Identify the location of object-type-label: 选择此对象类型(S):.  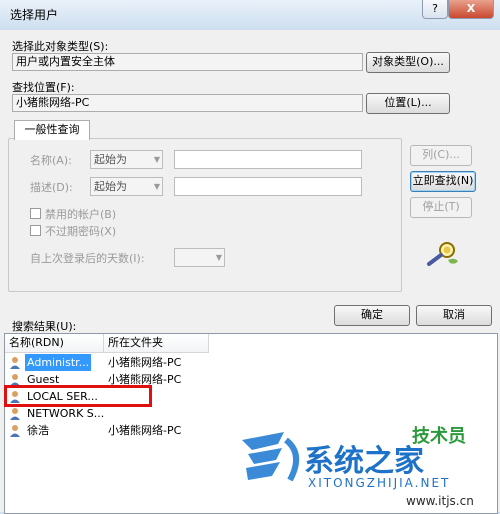
(60, 46).